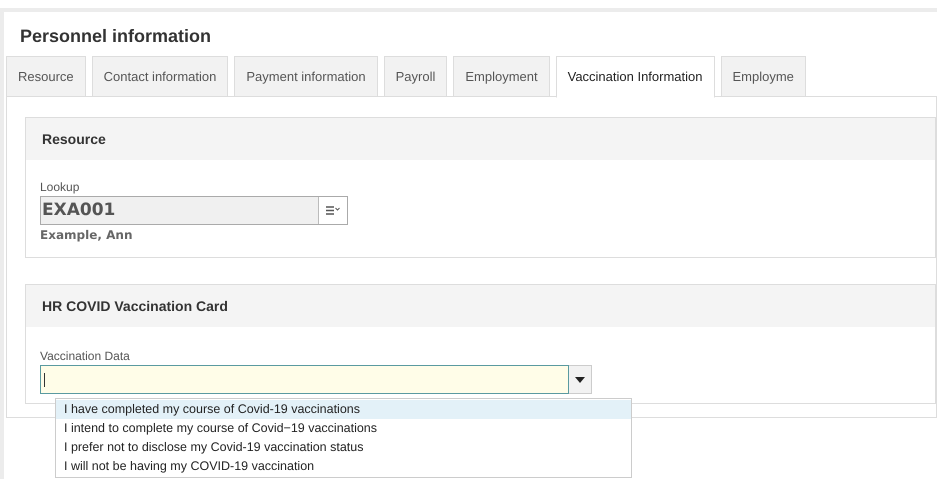 The image size is (937, 479). Describe the element at coordinates (343, 409) in the screenshot. I see `dropdown-option: I have completed my course of Covid-19 vaccinations` at that location.